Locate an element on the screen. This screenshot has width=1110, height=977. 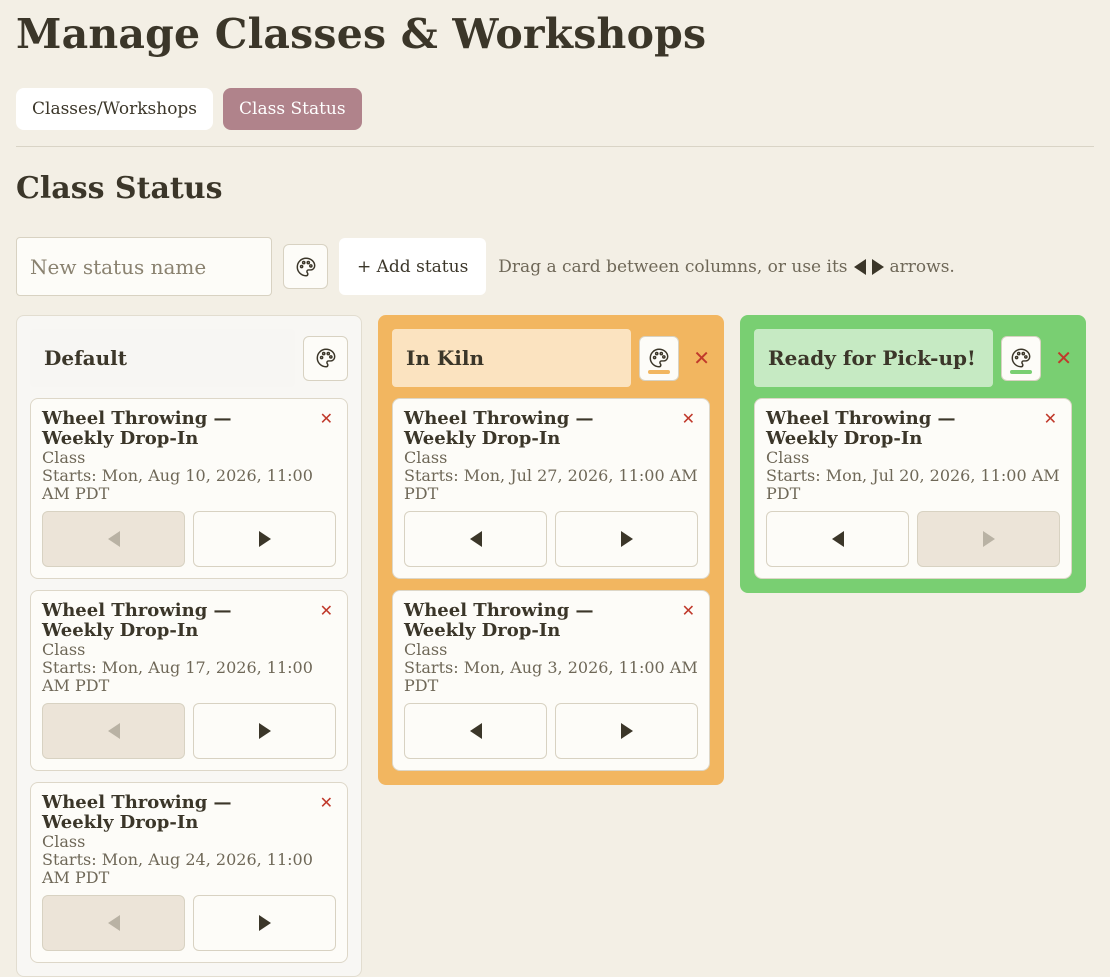
tab-class-status: Class Status is located at coordinates (292, 109).